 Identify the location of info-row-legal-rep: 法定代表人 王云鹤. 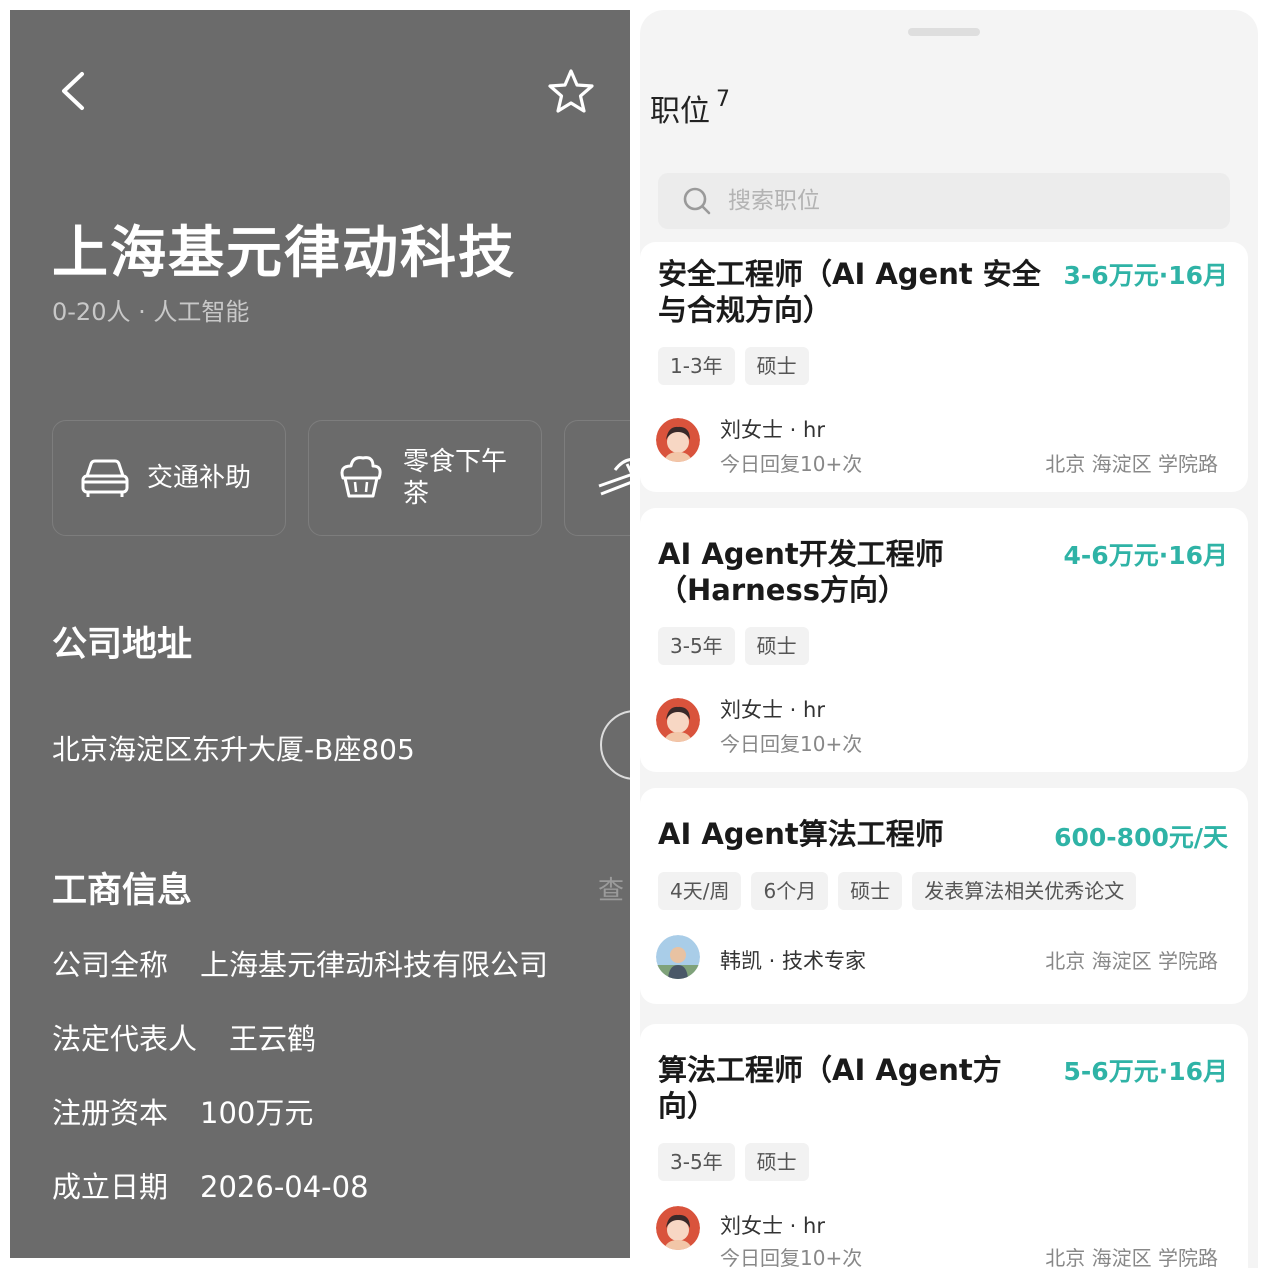
(184, 1037).